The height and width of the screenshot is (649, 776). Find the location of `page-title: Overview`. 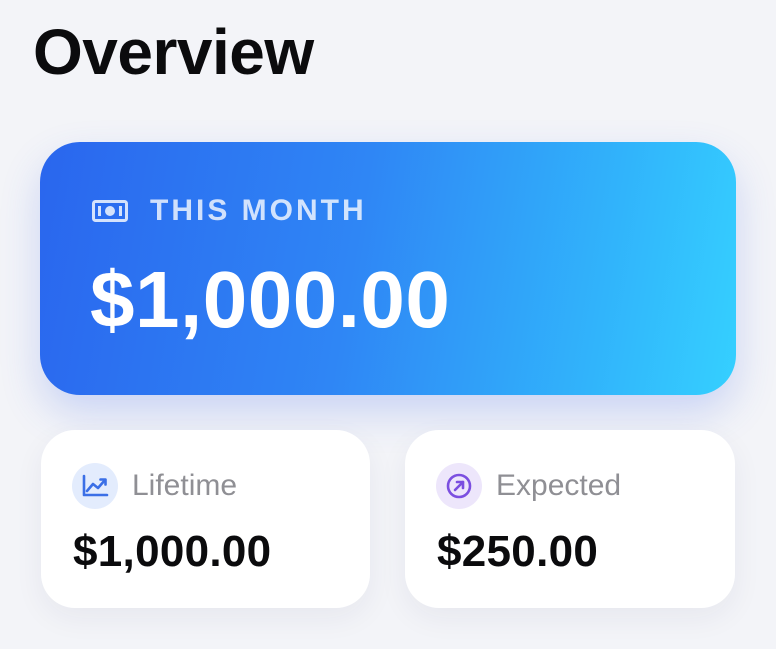

page-title: Overview is located at coordinates (173, 52).